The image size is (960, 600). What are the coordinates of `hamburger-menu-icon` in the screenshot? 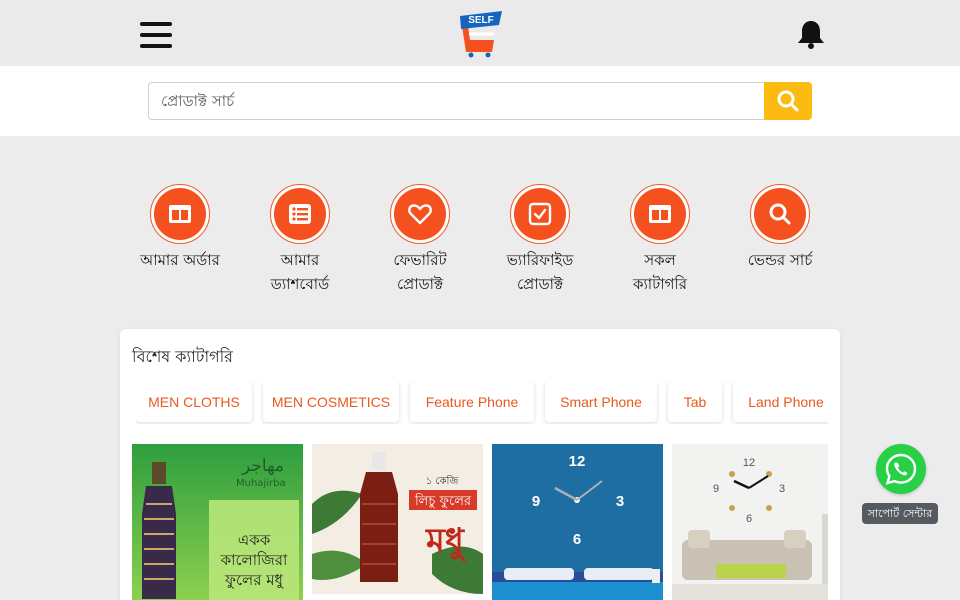 It's located at (156, 36).